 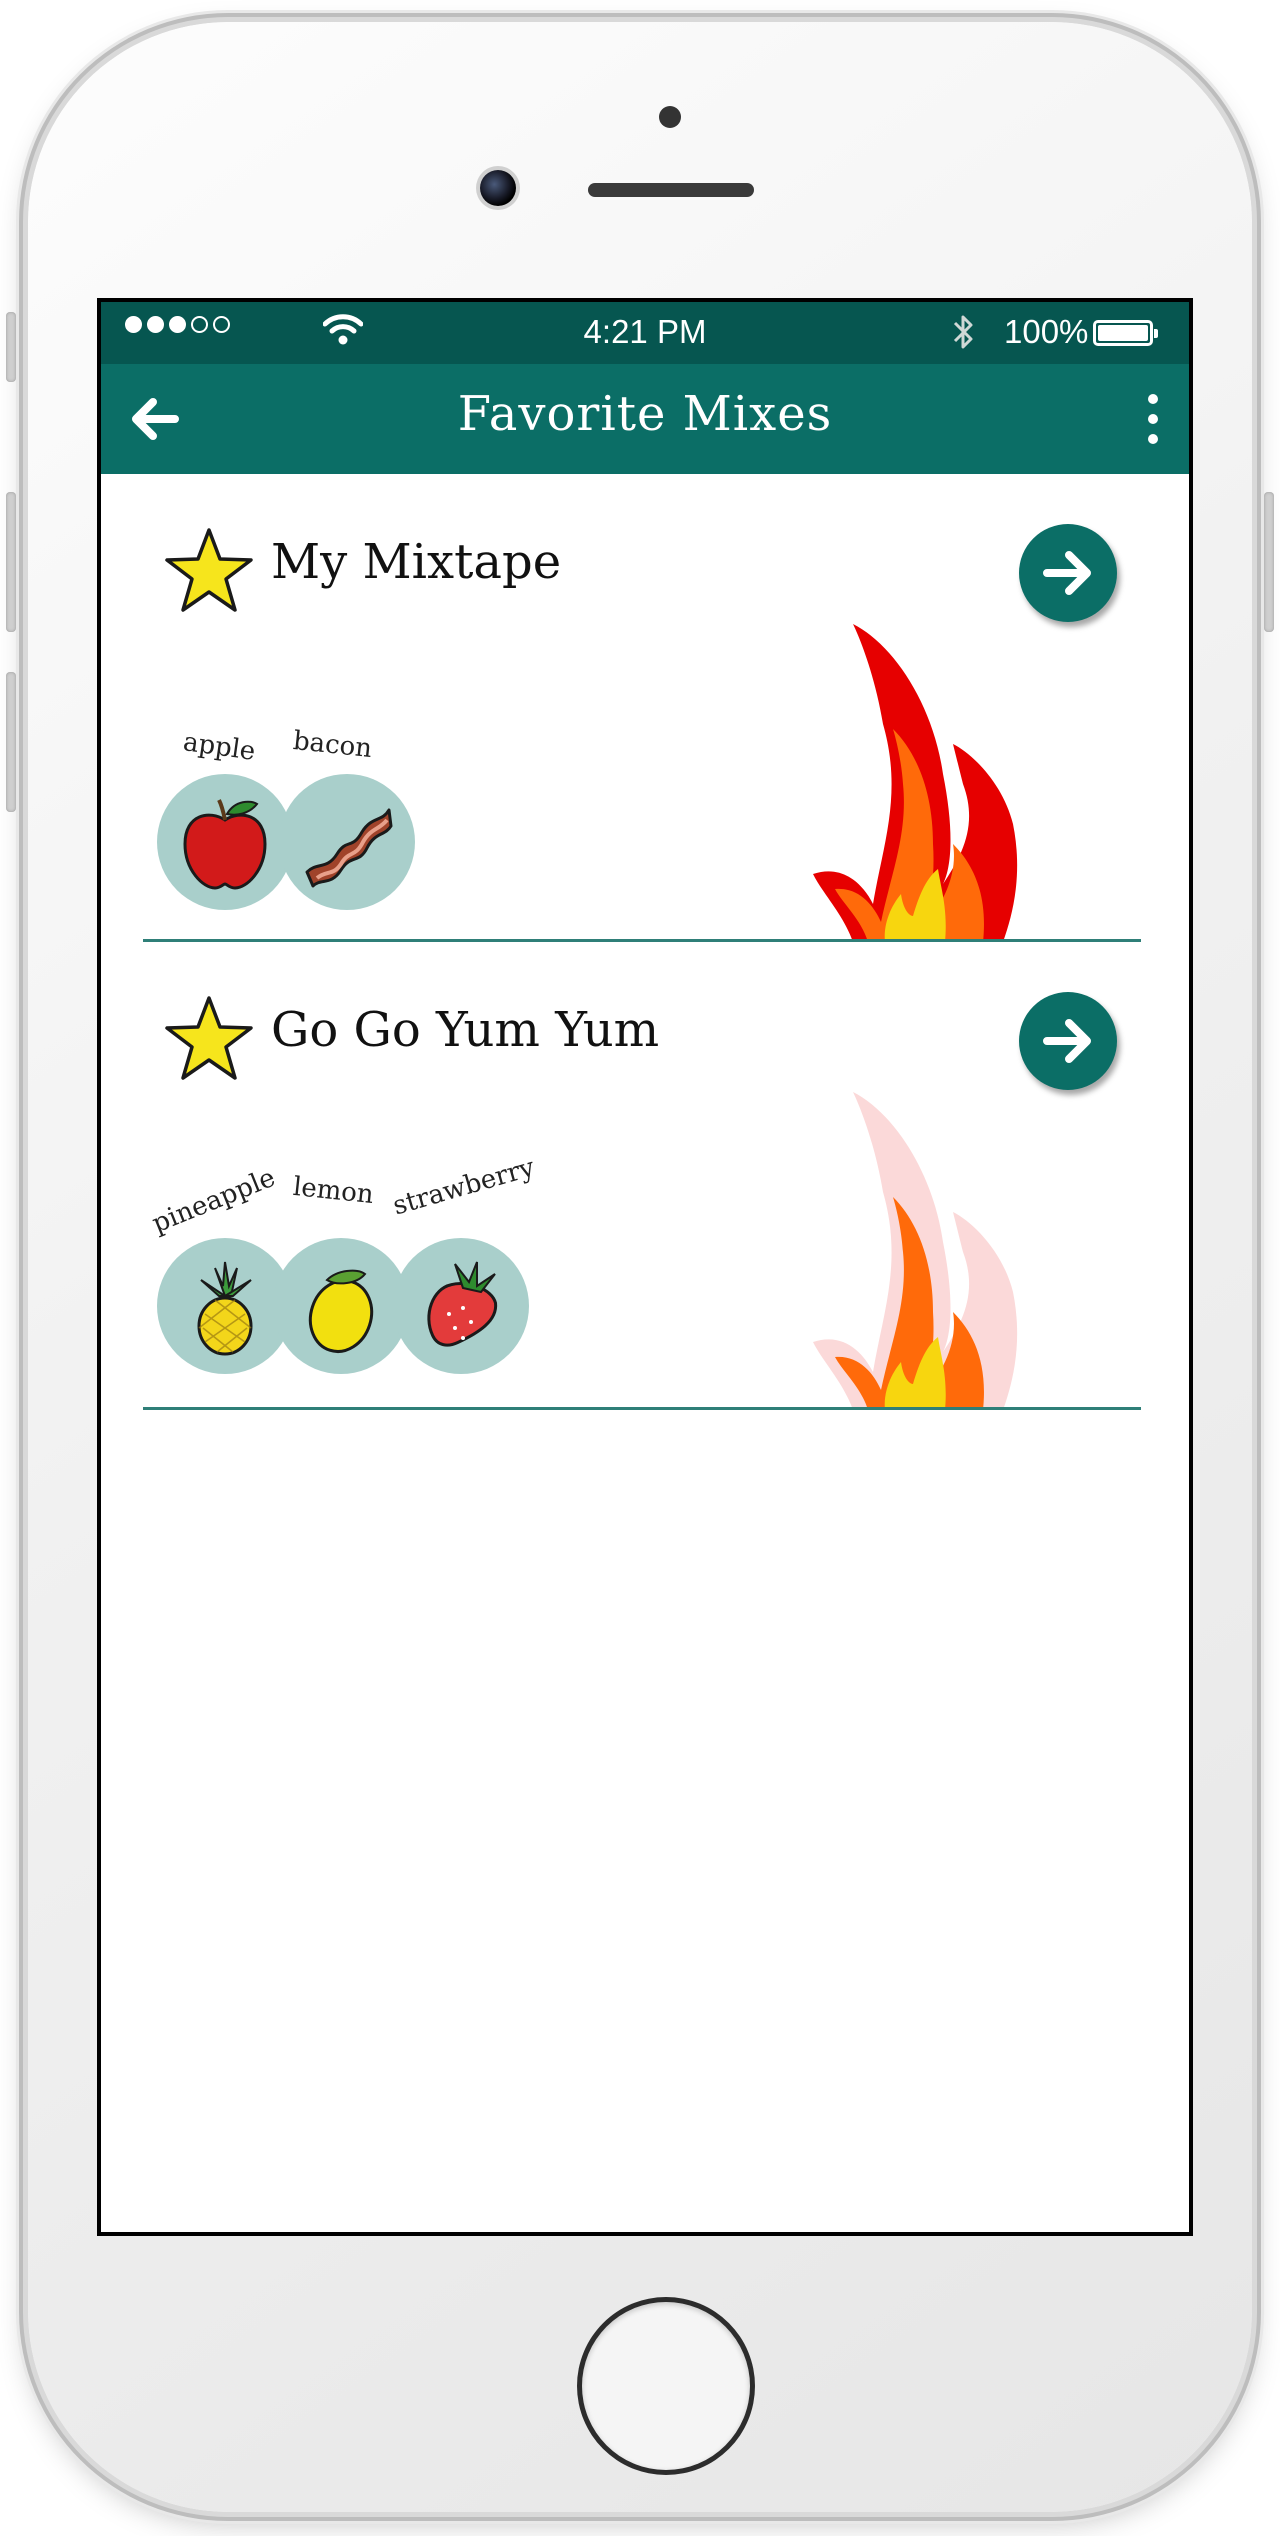 I want to click on mix-name: Go Go Yum Yum, so click(x=465, y=1030).